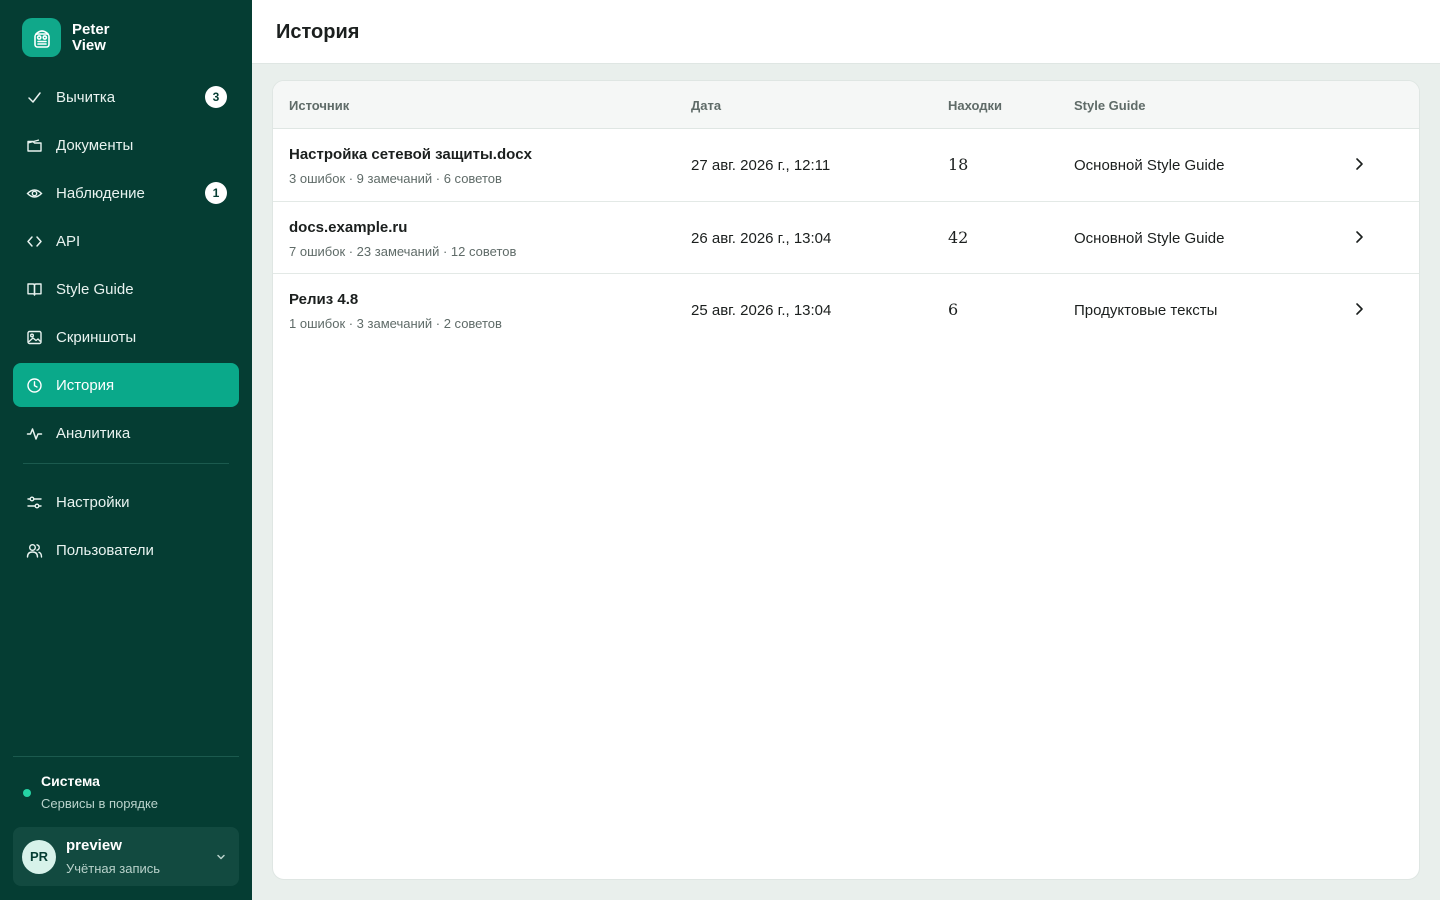 The image size is (1440, 900). I want to click on avatar: PR, so click(39, 856).